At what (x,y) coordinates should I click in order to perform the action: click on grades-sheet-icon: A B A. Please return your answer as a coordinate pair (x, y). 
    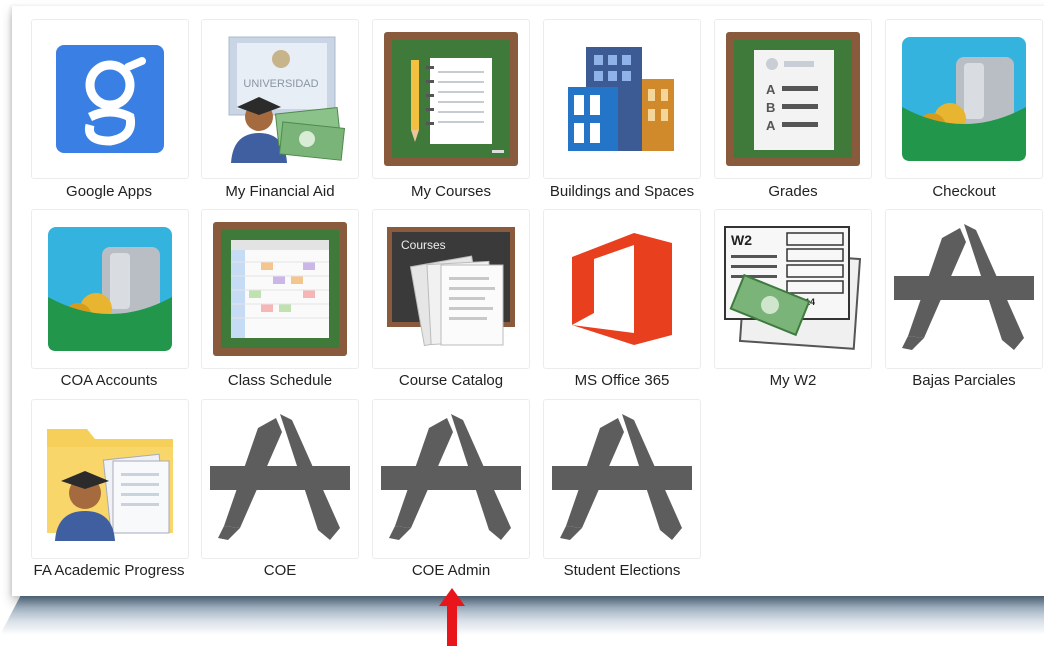
    Looking at the image, I should click on (793, 99).